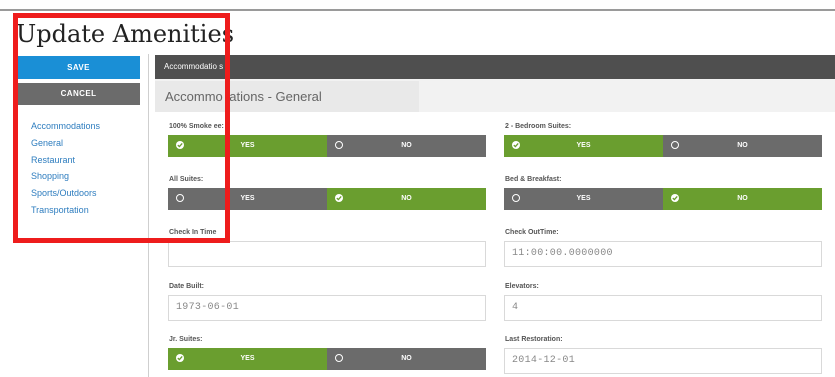 This screenshot has width=835, height=377. Describe the element at coordinates (65, 193) in the screenshot. I see `sidebar-item-sports-outdoors: Sports/Outdoors` at that location.